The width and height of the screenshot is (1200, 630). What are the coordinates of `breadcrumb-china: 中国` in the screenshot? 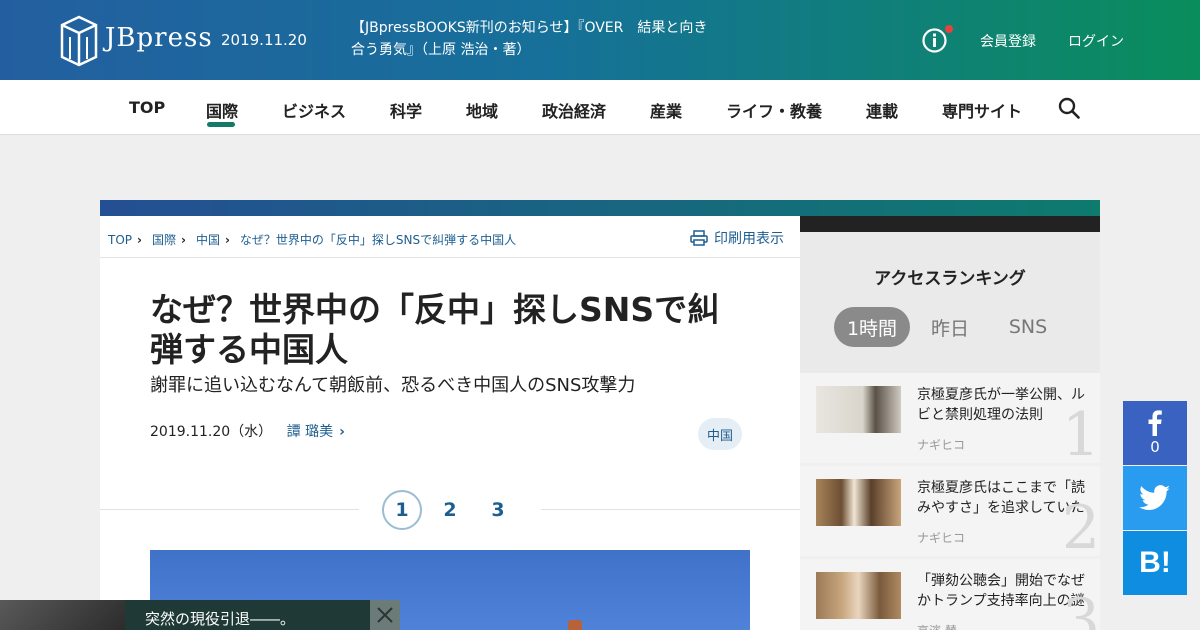 It's located at (208, 240).